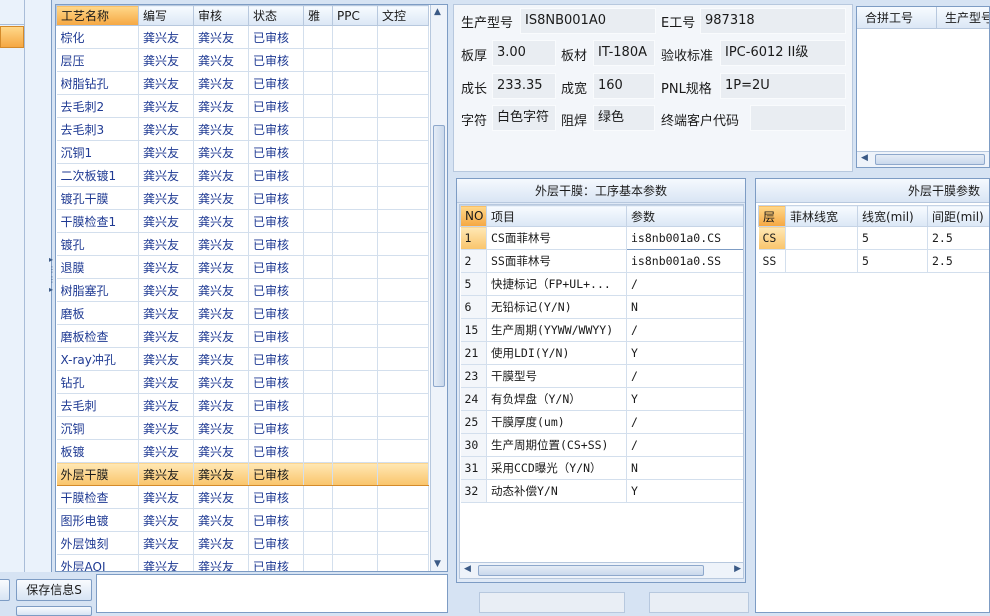 The width and height of the screenshot is (990, 616). I want to click on scrollbar-thumb, so click(930, 159).